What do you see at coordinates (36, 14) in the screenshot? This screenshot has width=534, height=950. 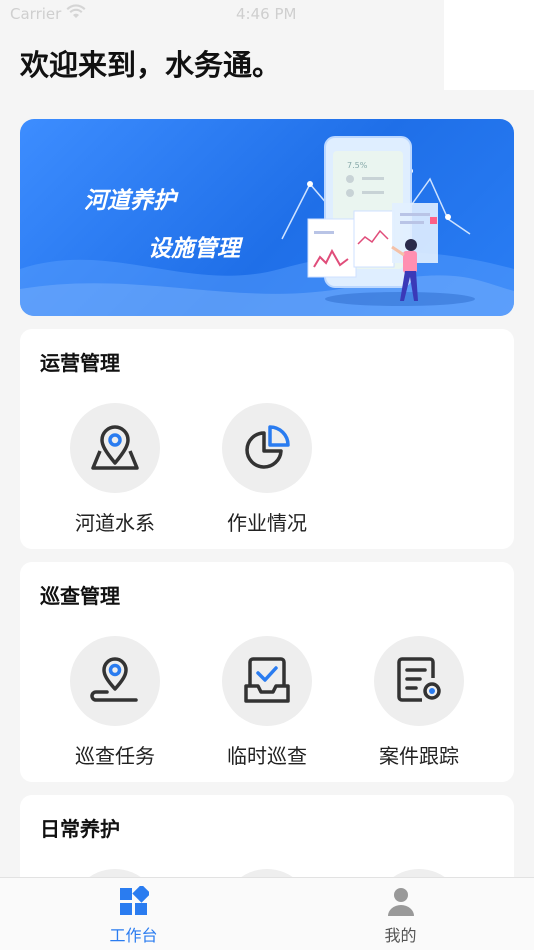 I see `carrier-label: Carrier` at bounding box center [36, 14].